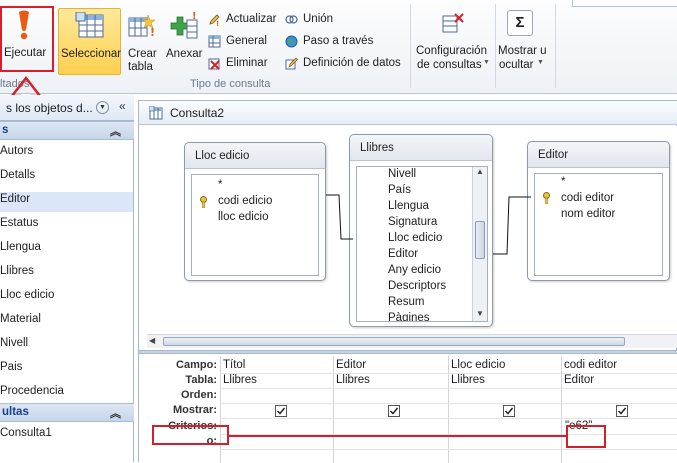 Image resolution: width=677 pixels, height=463 pixels. Describe the element at coordinates (291, 41) in the screenshot. I see `globe-icon` at that location.